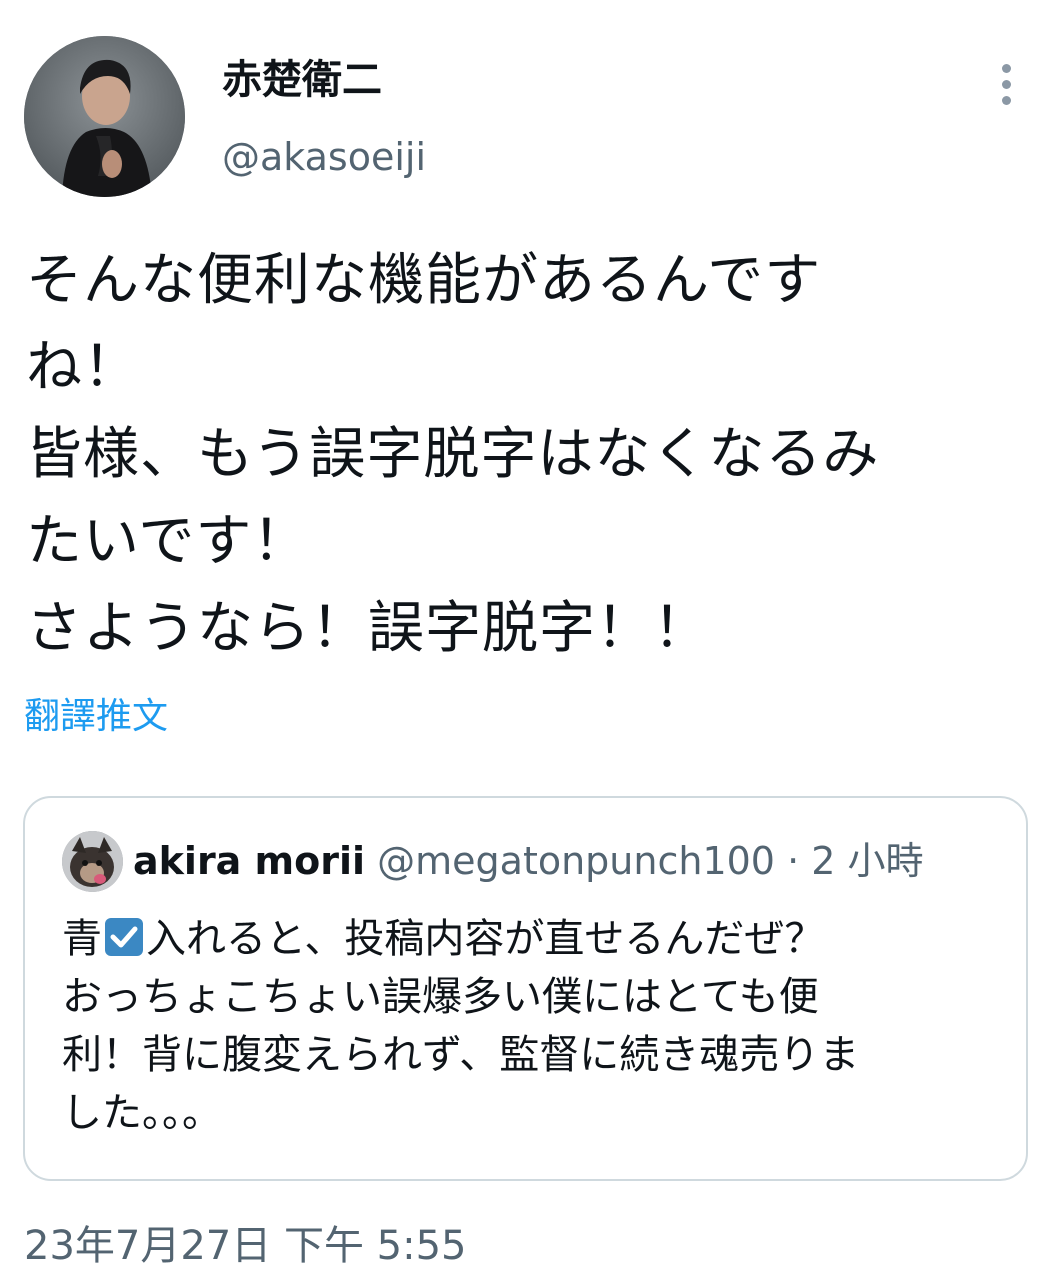 The height and width of the screenshot is (1285, 1053). Describe the element at coordinates (124, 937) in the screenshot. I see `check-mark-button-icon` at that location.